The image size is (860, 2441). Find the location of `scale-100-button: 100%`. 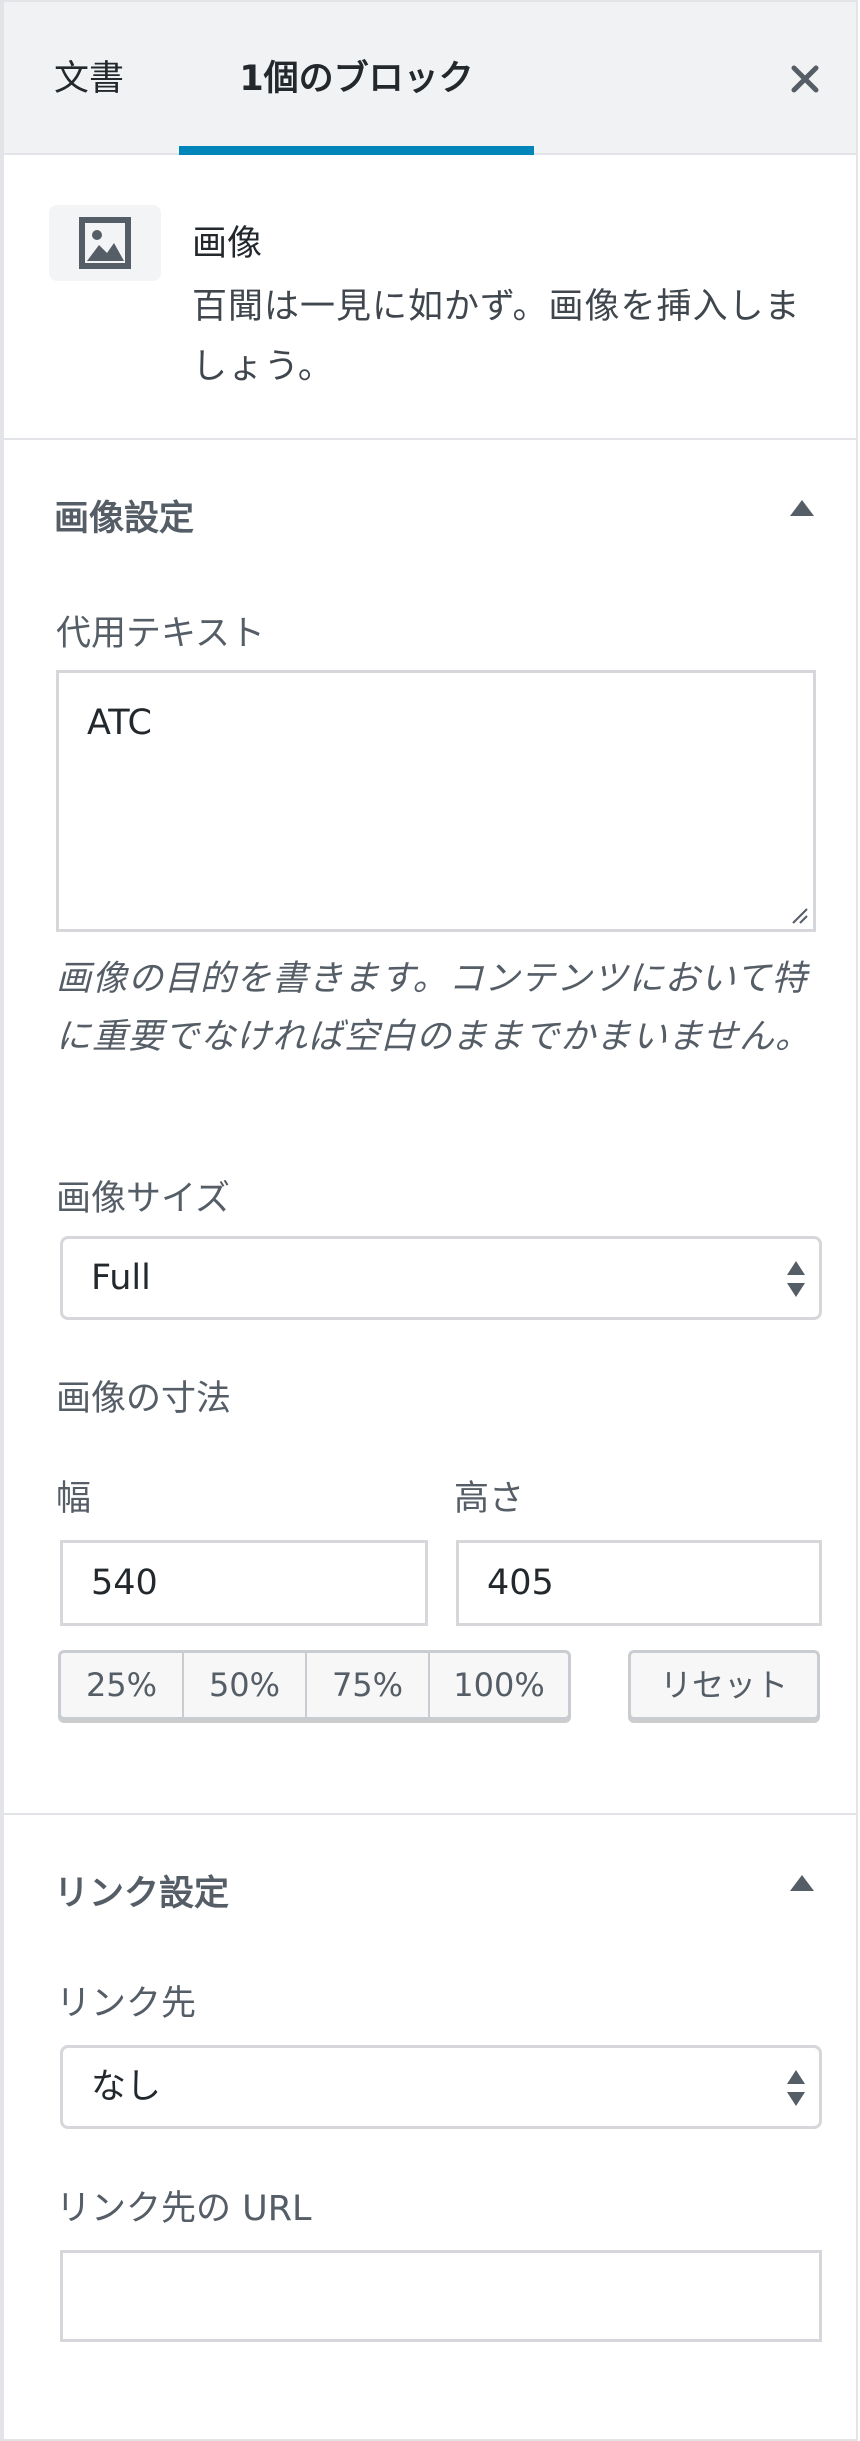

scale-100-button: 100% is located at coordinates (499, 1685).